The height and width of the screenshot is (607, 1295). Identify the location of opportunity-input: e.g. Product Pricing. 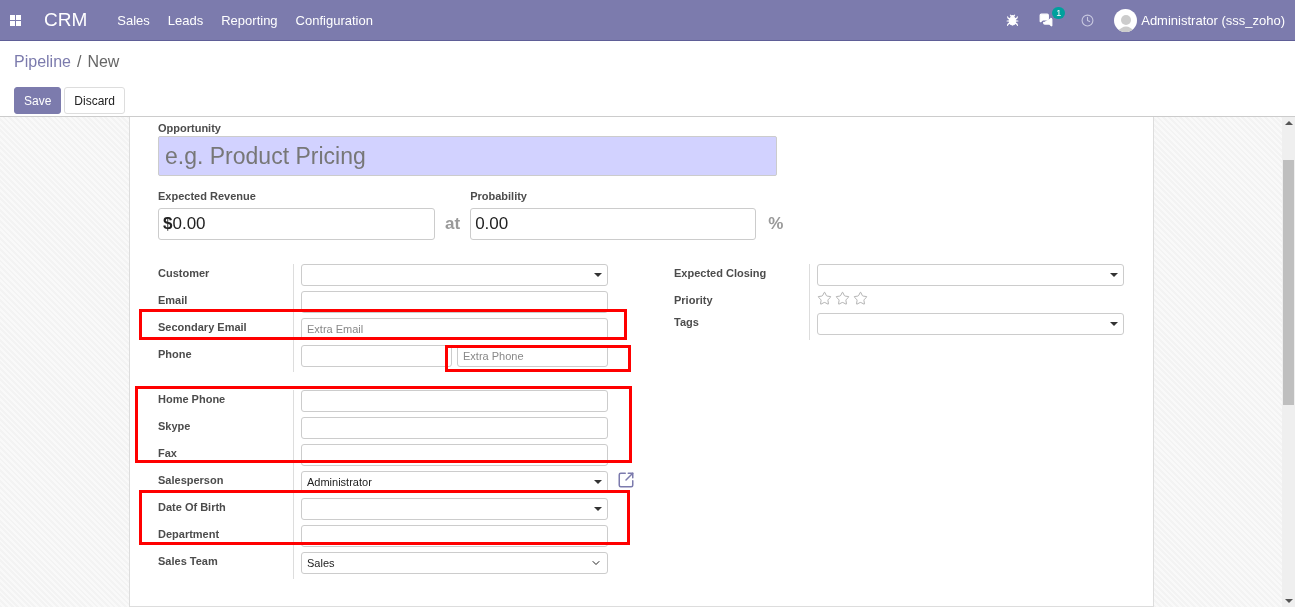
(467, 156).